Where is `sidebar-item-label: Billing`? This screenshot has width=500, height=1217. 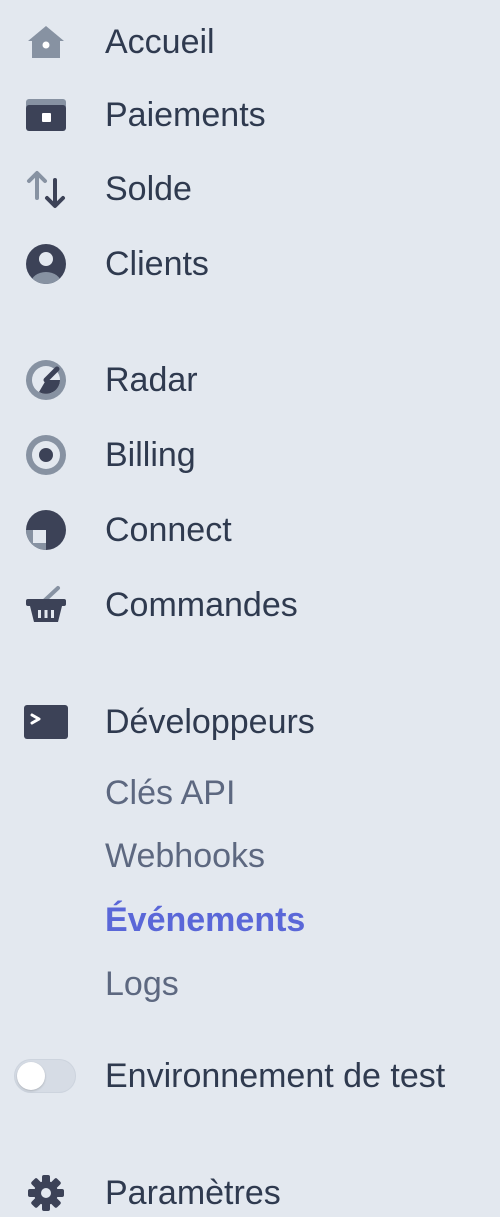 sidebar-item-label: Billing is located at coordinates (150, 455).